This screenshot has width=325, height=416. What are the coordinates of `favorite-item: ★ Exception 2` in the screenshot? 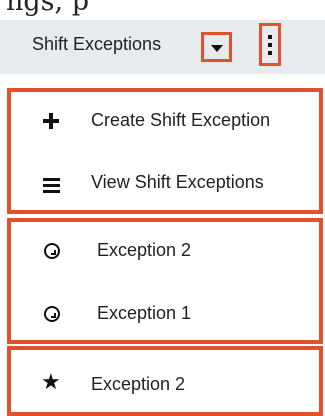 It's located at (165, 386).